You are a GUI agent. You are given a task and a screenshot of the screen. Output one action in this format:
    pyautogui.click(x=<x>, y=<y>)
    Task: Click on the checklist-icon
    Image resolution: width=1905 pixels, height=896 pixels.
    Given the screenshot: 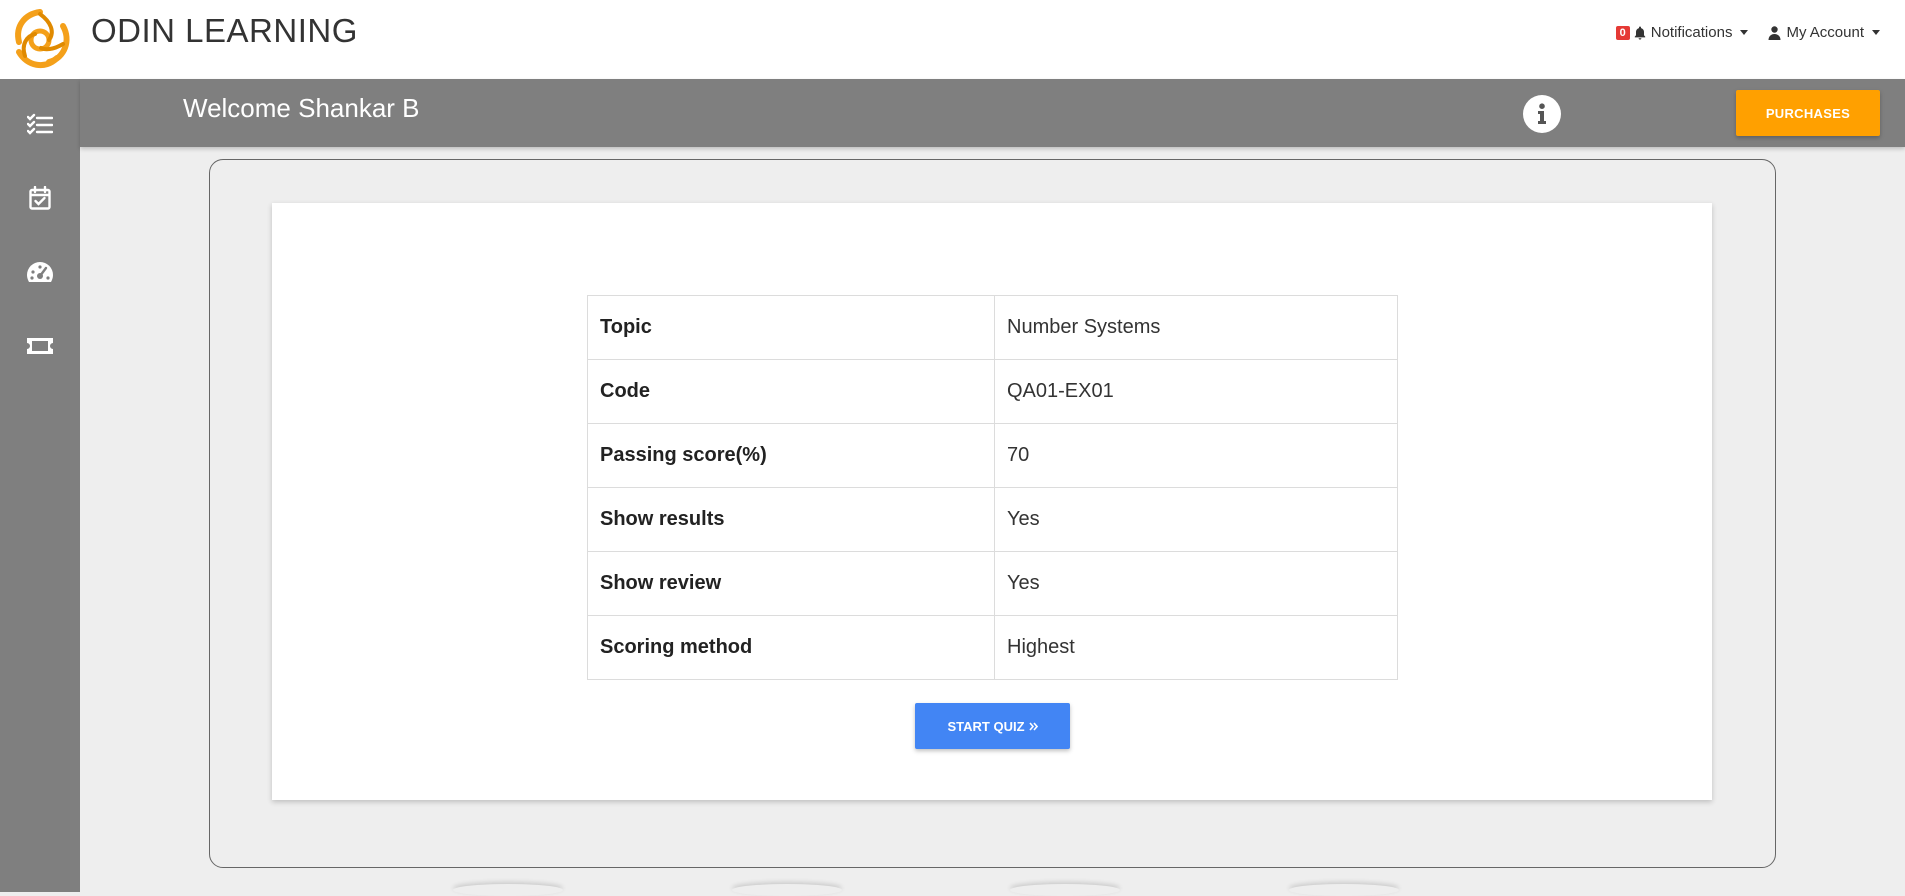 What is the action you would take?
    pyautogui.click(x=40, y=124)
    